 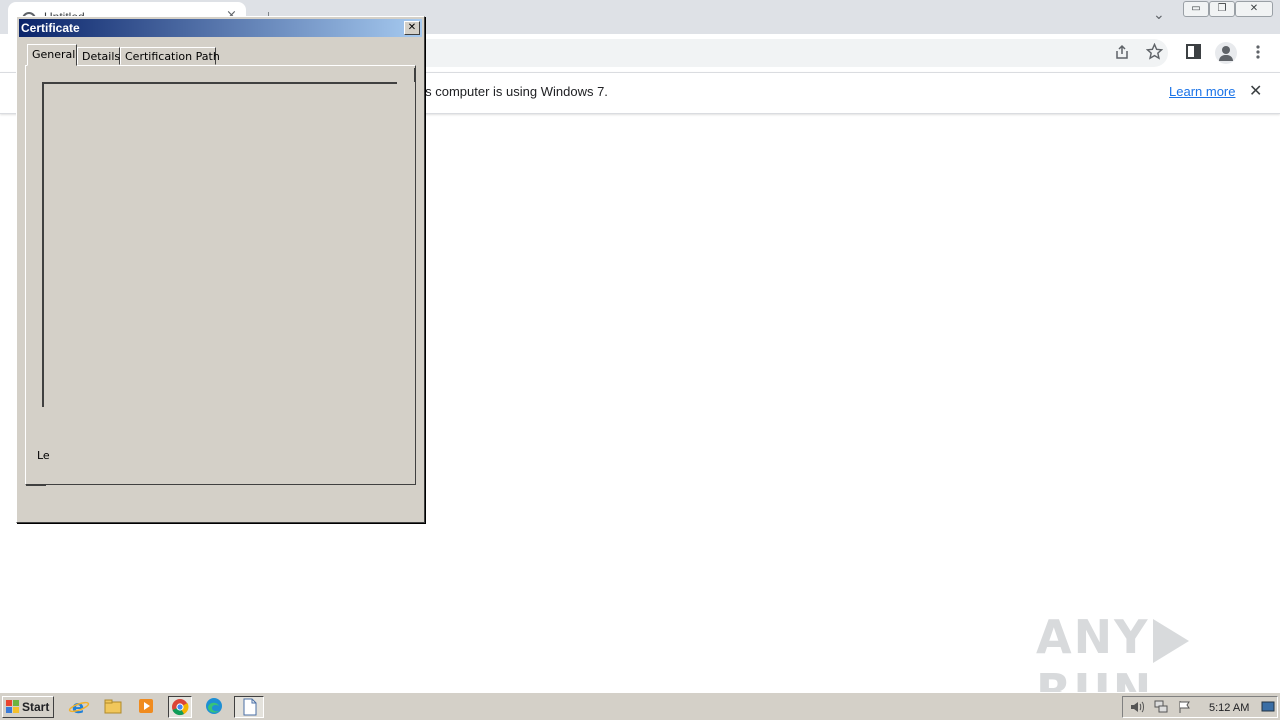 I want to click on minimize-button: ▭, so click(x=1196, y=9).